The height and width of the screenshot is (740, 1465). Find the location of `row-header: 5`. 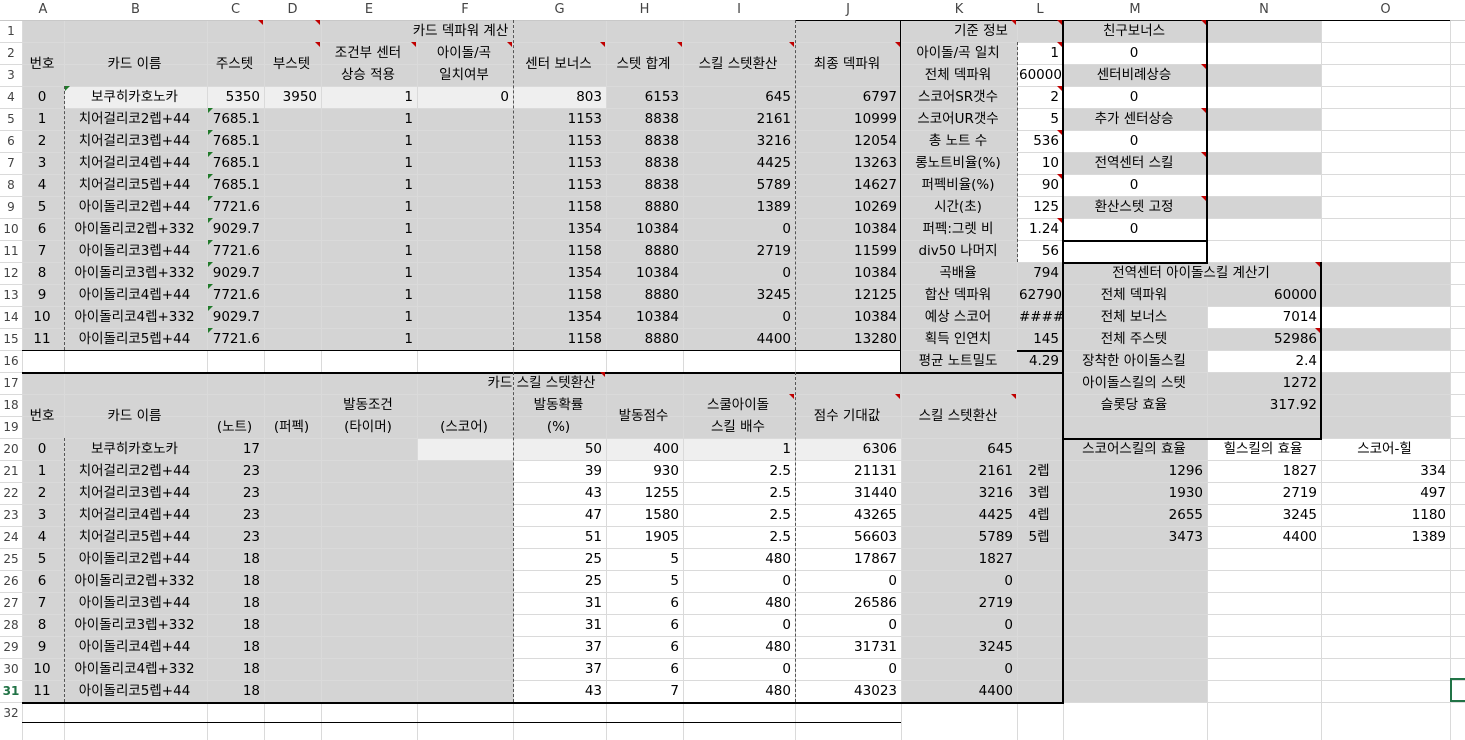

row-header: 5 is located at coordinates (11, 119).